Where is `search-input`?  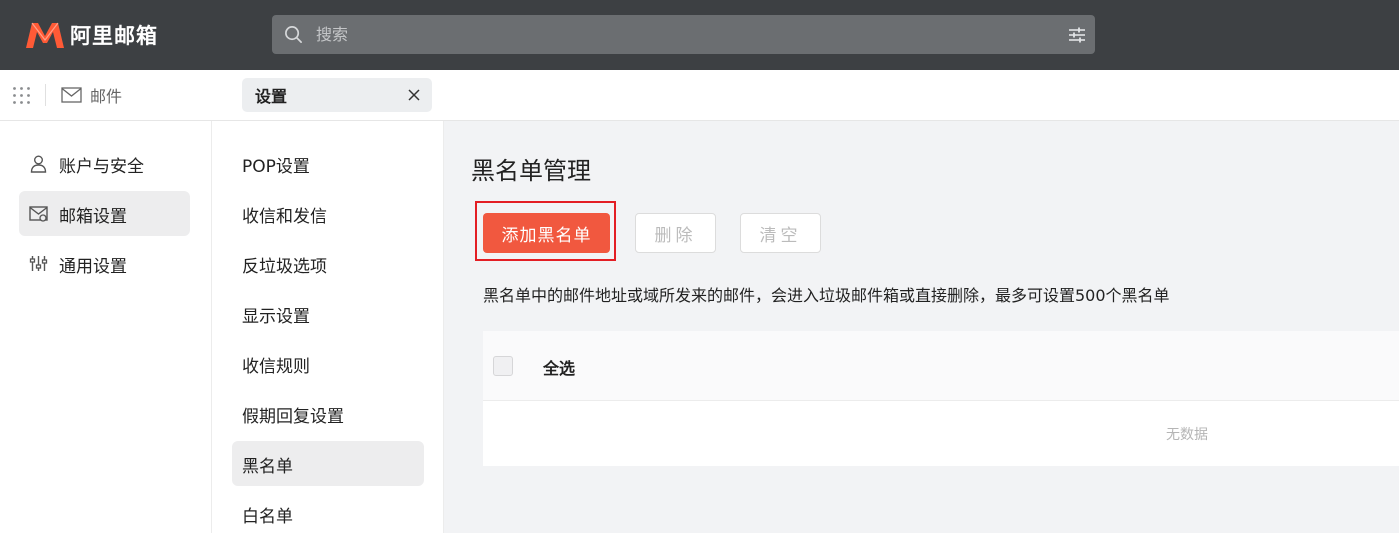
search-input is located at coordinates (676, 34).